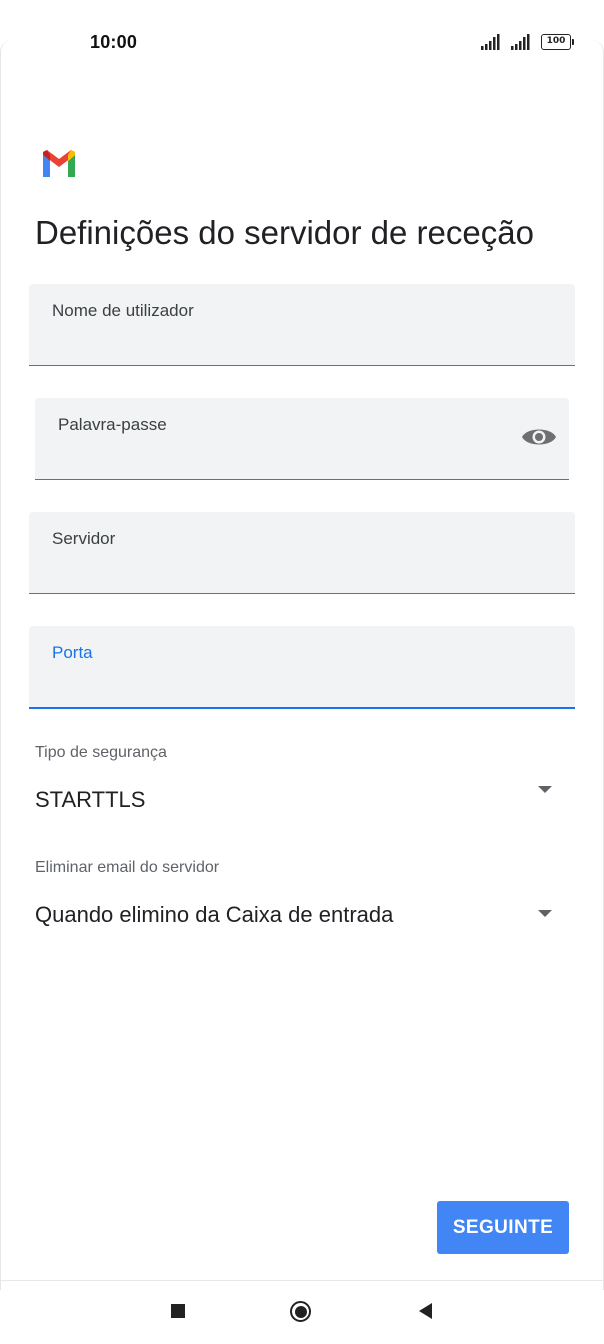 This screenshot has width=604, height=1344. What do you see at coordinates (84, 538) in the screenshot?
I see `server-label: Servidor` at bounding box center [84, 538].